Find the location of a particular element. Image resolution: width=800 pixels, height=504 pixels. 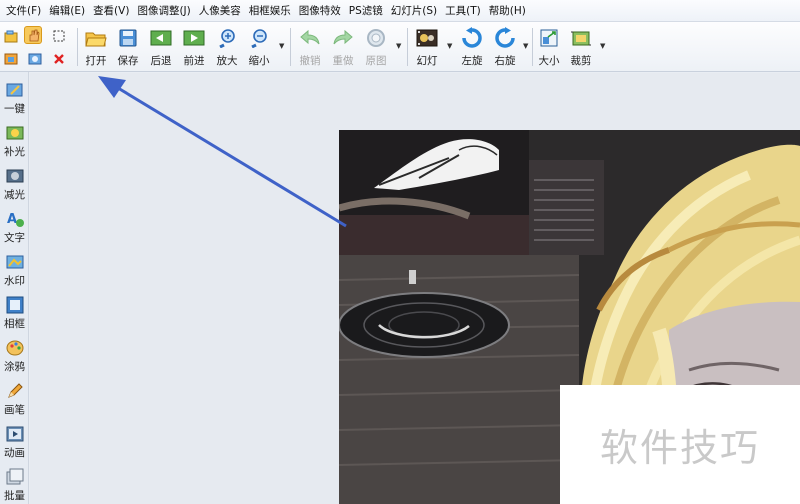

slideshow-button: 幻灯 is located at coordinates (427, 48).